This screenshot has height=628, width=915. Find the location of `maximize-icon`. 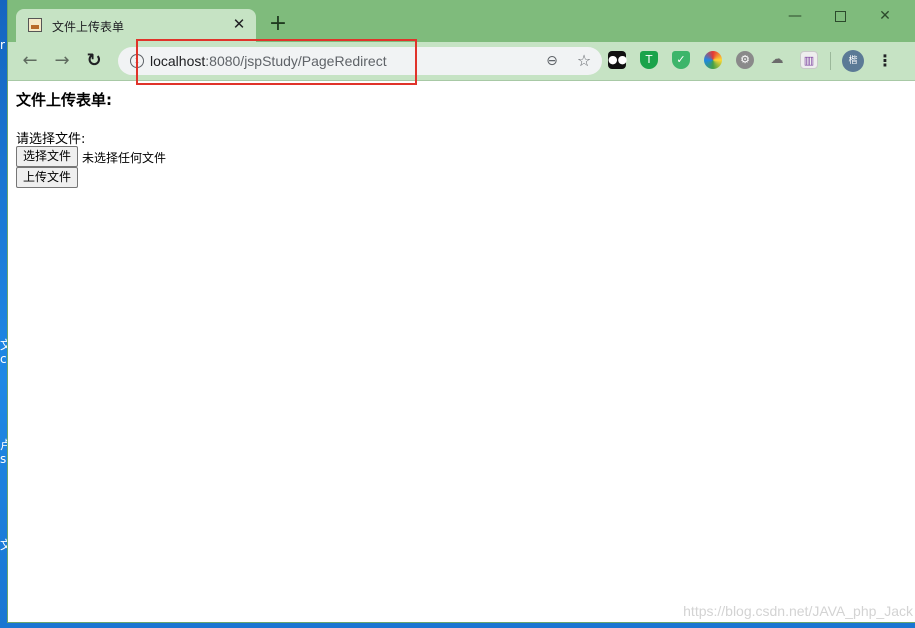

maximize-icon is located at coordinates (840, 16).